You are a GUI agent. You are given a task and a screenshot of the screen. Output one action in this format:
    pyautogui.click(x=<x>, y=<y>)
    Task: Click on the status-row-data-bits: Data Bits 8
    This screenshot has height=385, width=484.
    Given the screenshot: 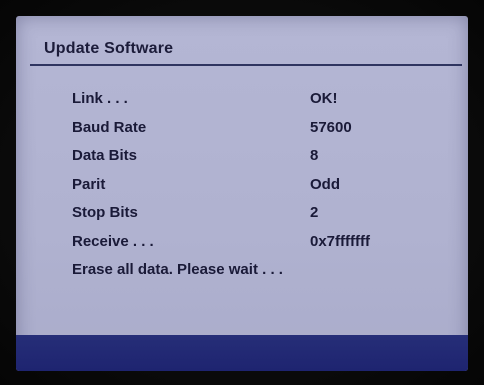 What is the action you would take?
    pyautogui.click(x=262, y=161)
    